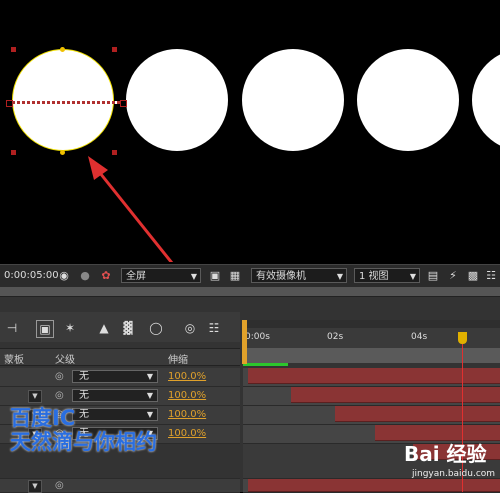 The height and width of the screenshot is (493, 500). Describe the element at coordinates (250, 292) in the screenshot. I see `timeline-panel-header` at that location.